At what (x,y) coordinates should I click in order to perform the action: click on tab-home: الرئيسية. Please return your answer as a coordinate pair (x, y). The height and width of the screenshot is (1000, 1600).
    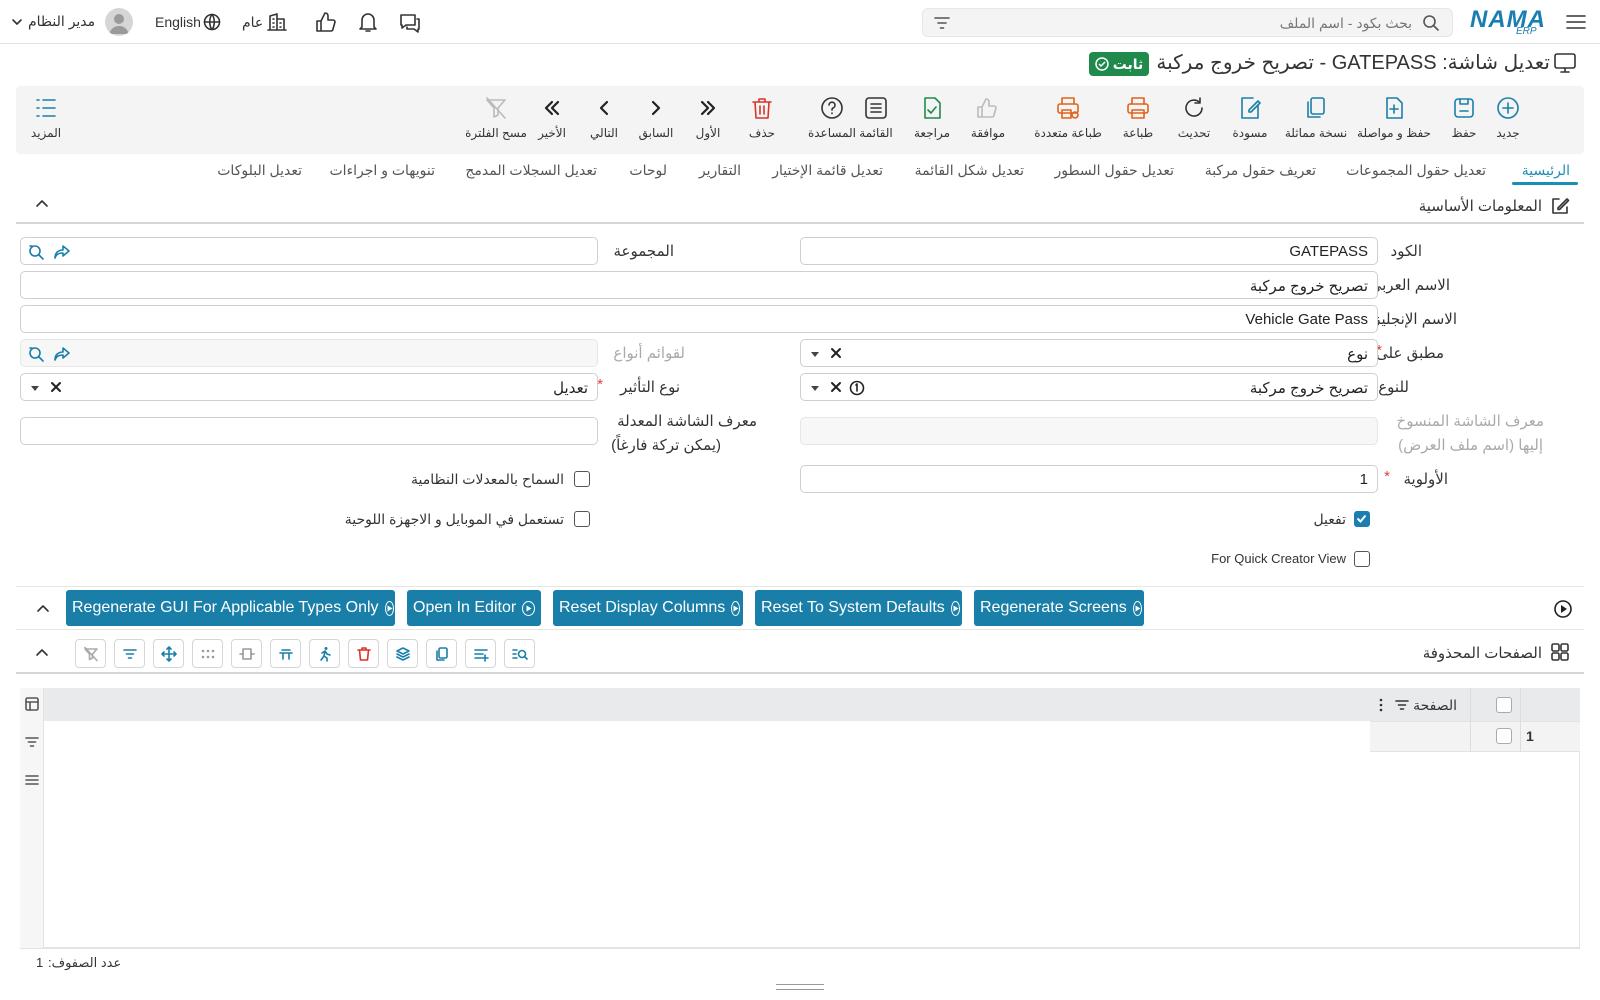
    Looking at the image, I should click on (1546, 170).